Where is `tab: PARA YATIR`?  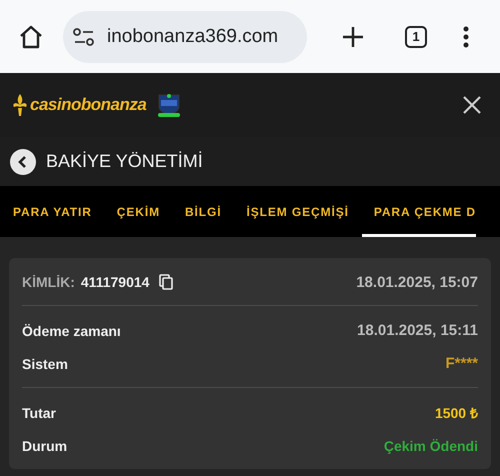 tab: PARA YATIR is located at coordinates (52, 211).